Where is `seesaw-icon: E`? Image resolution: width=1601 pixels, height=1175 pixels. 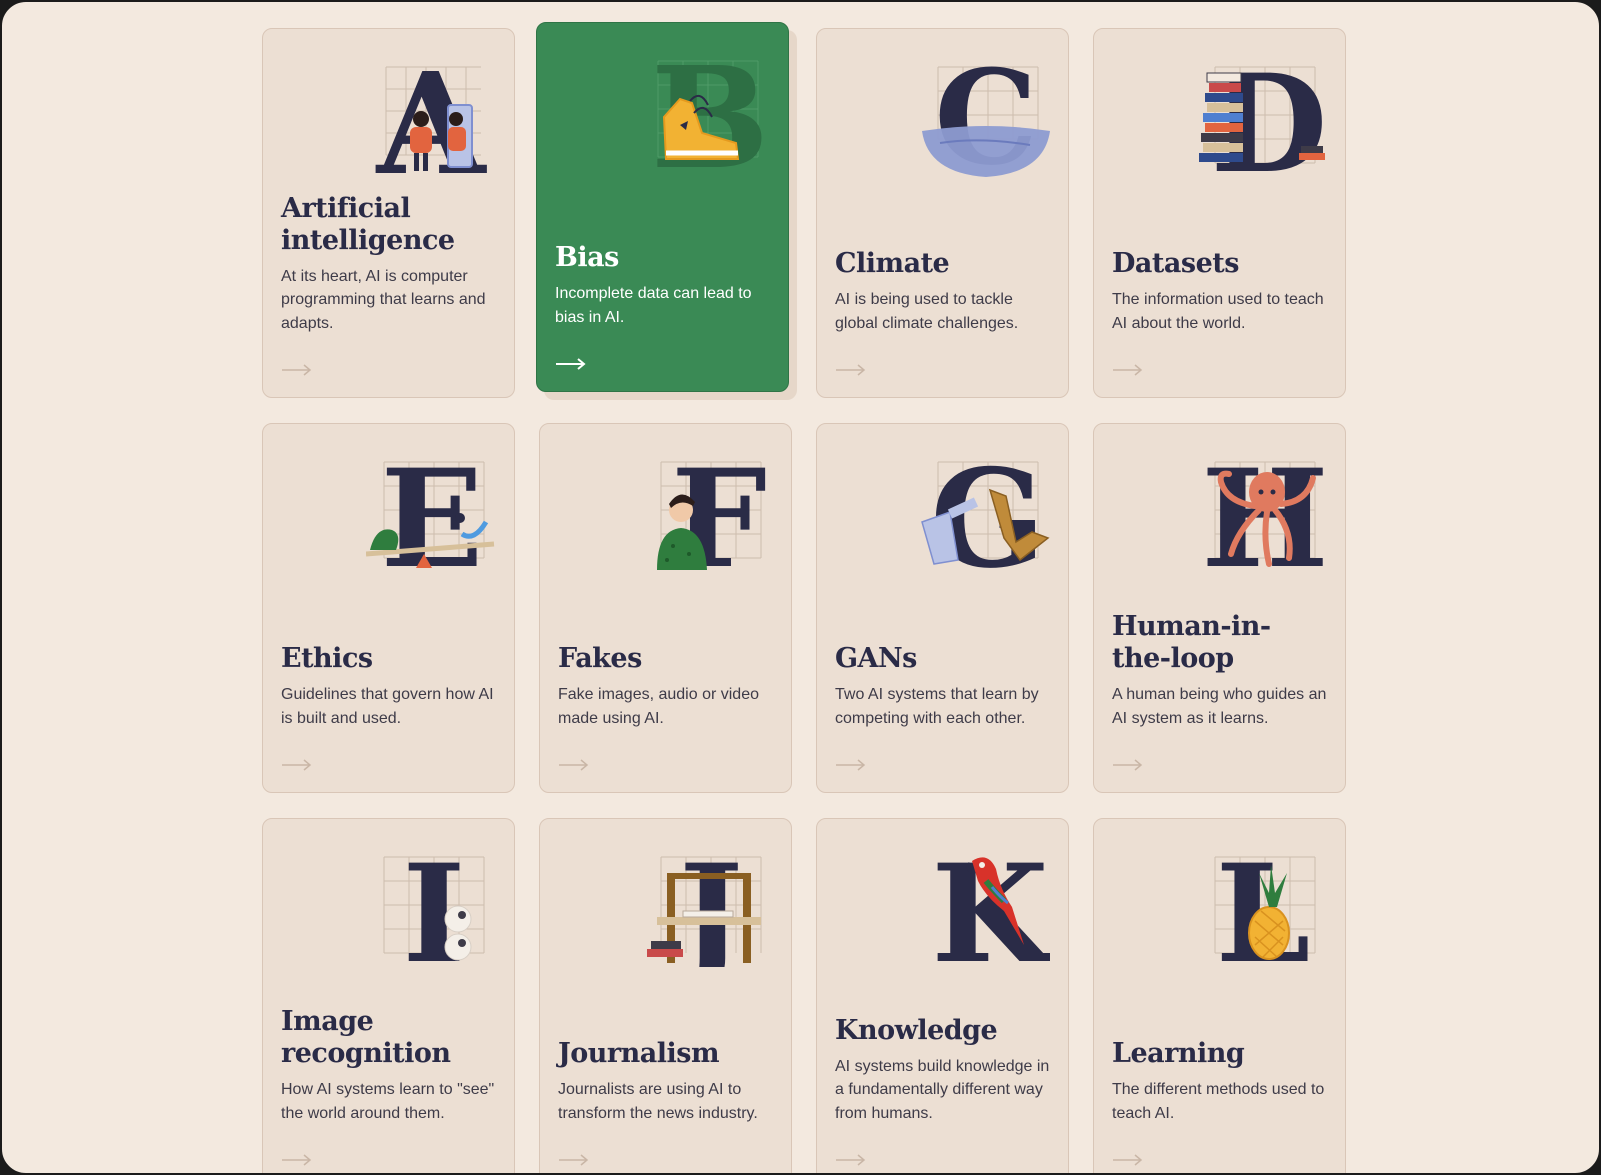 seesaw-icon: E is located at coordinates (431, 507).